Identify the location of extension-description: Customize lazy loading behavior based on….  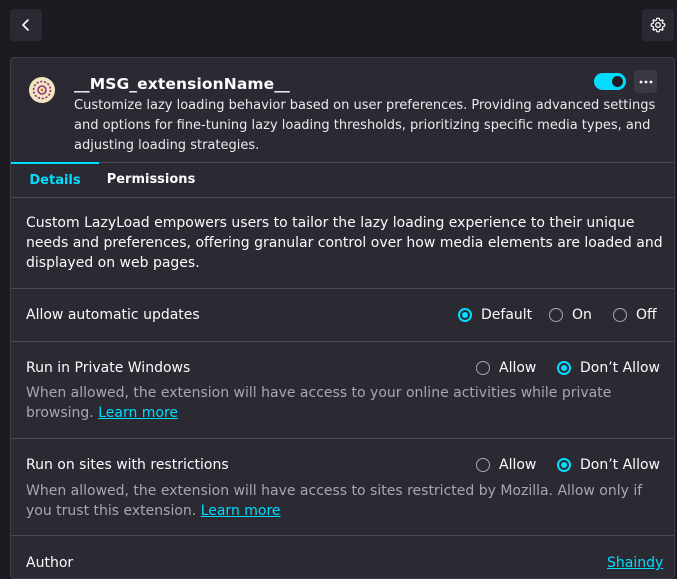
(365, 125).